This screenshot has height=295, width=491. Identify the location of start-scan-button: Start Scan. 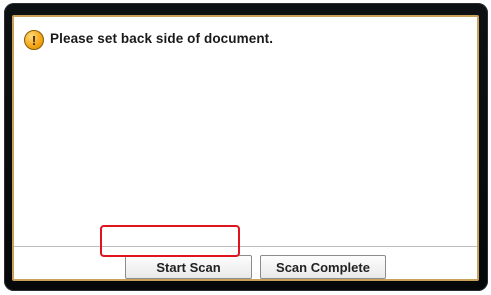
(188, 267).